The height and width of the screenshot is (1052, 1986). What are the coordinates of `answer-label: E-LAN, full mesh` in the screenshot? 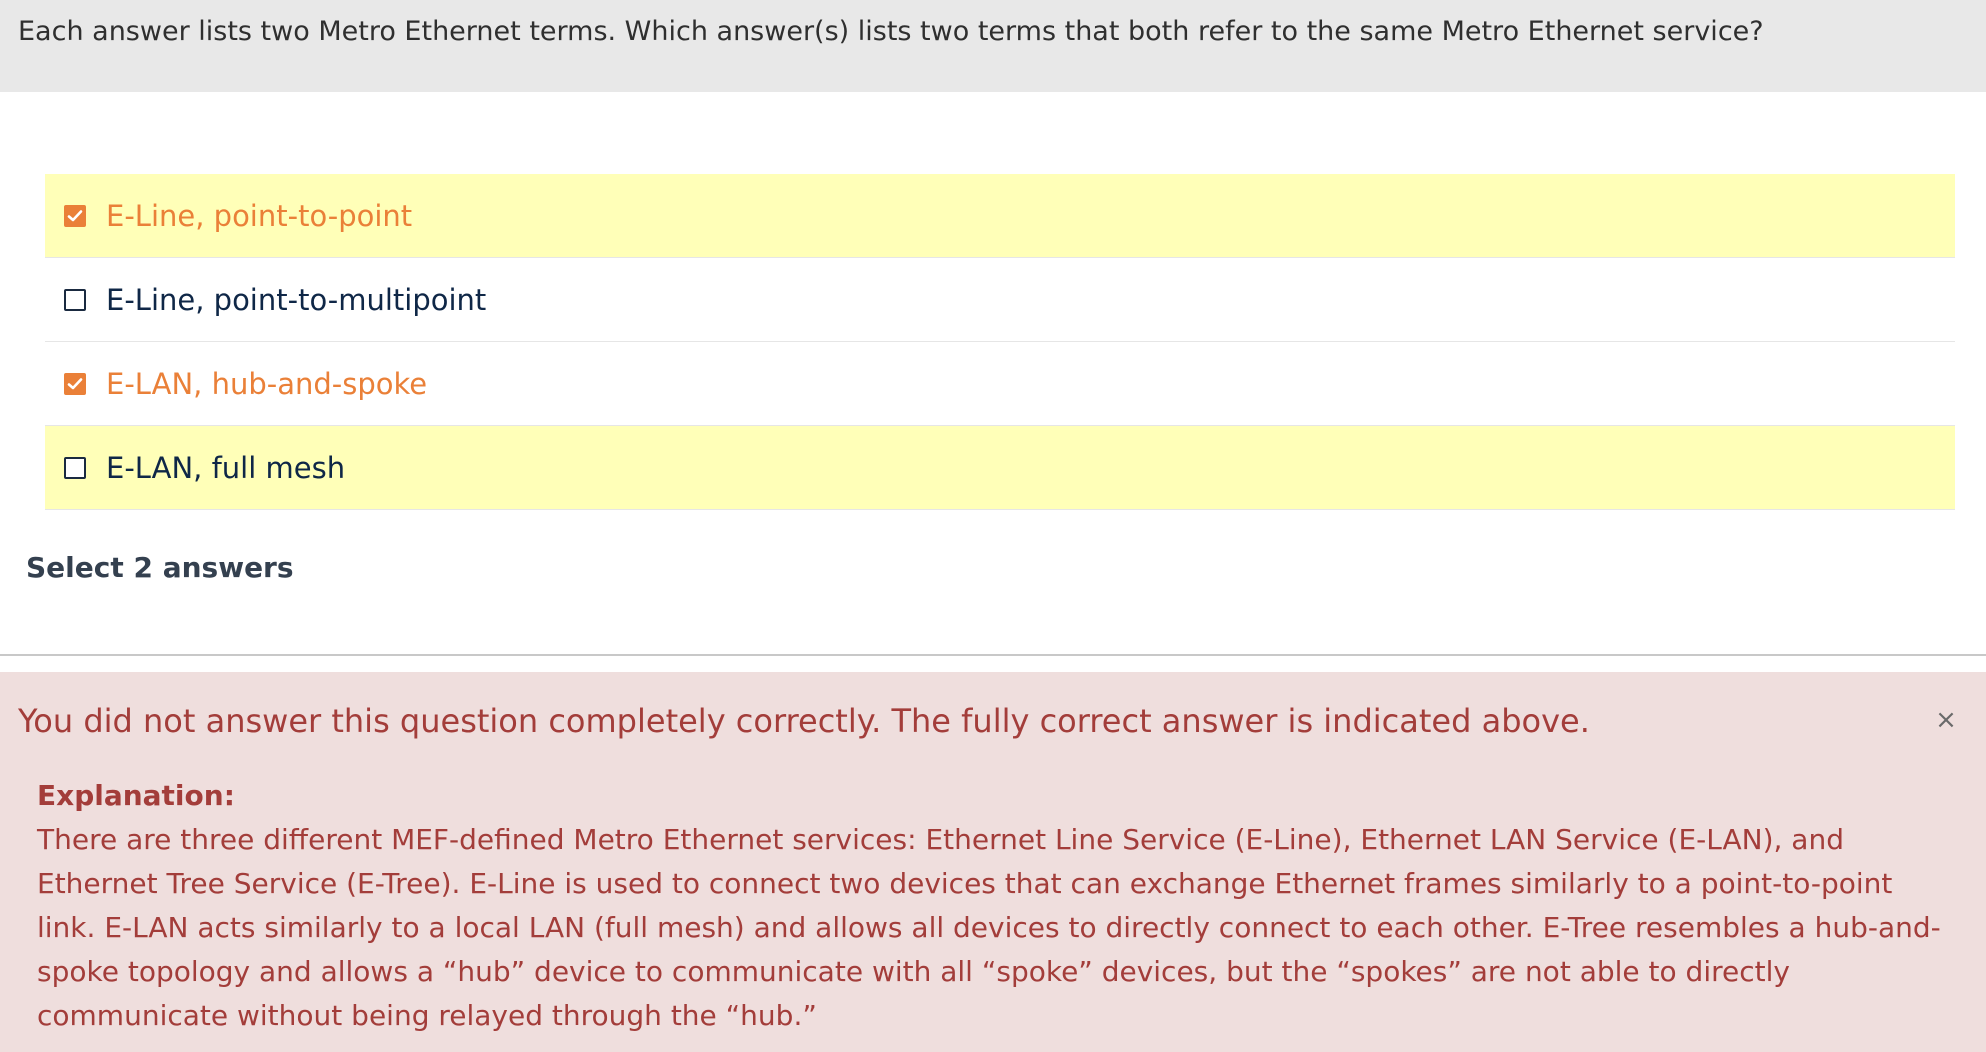 It's located at (226, 467).